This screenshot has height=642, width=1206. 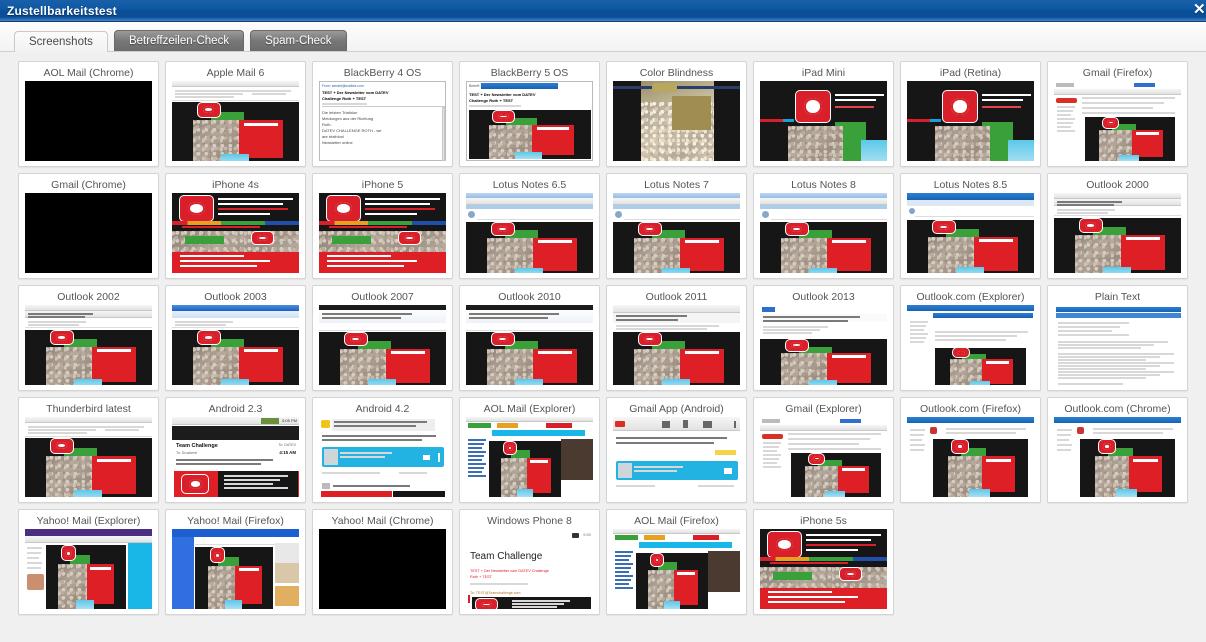 I want to click on screenshot-card: iPhone 5s, so click(x=823, y=562).